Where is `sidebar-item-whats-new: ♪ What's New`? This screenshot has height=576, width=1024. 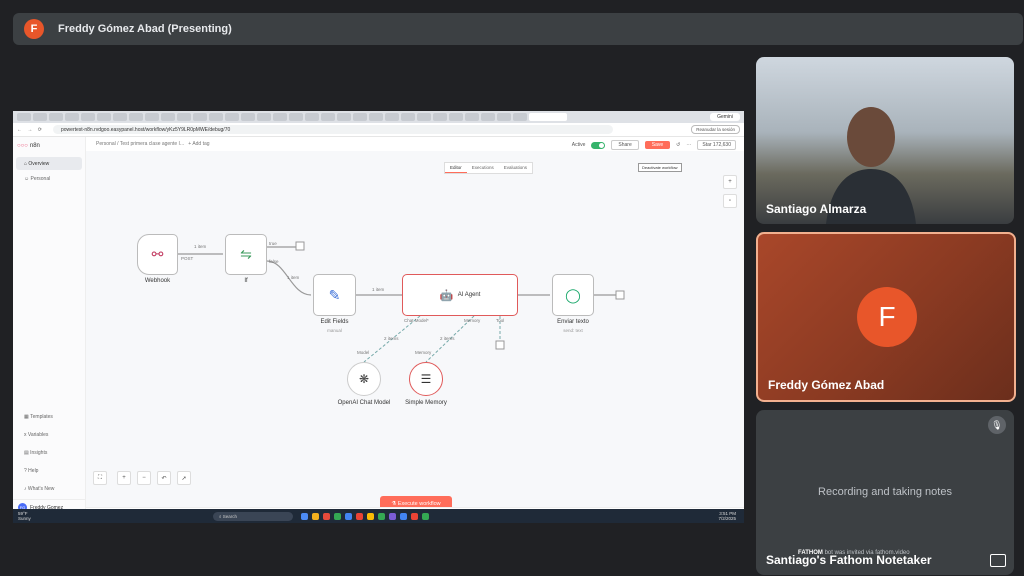
sidebar-item-whats-new: ♪ What's New is located at coordinates (49, 489).